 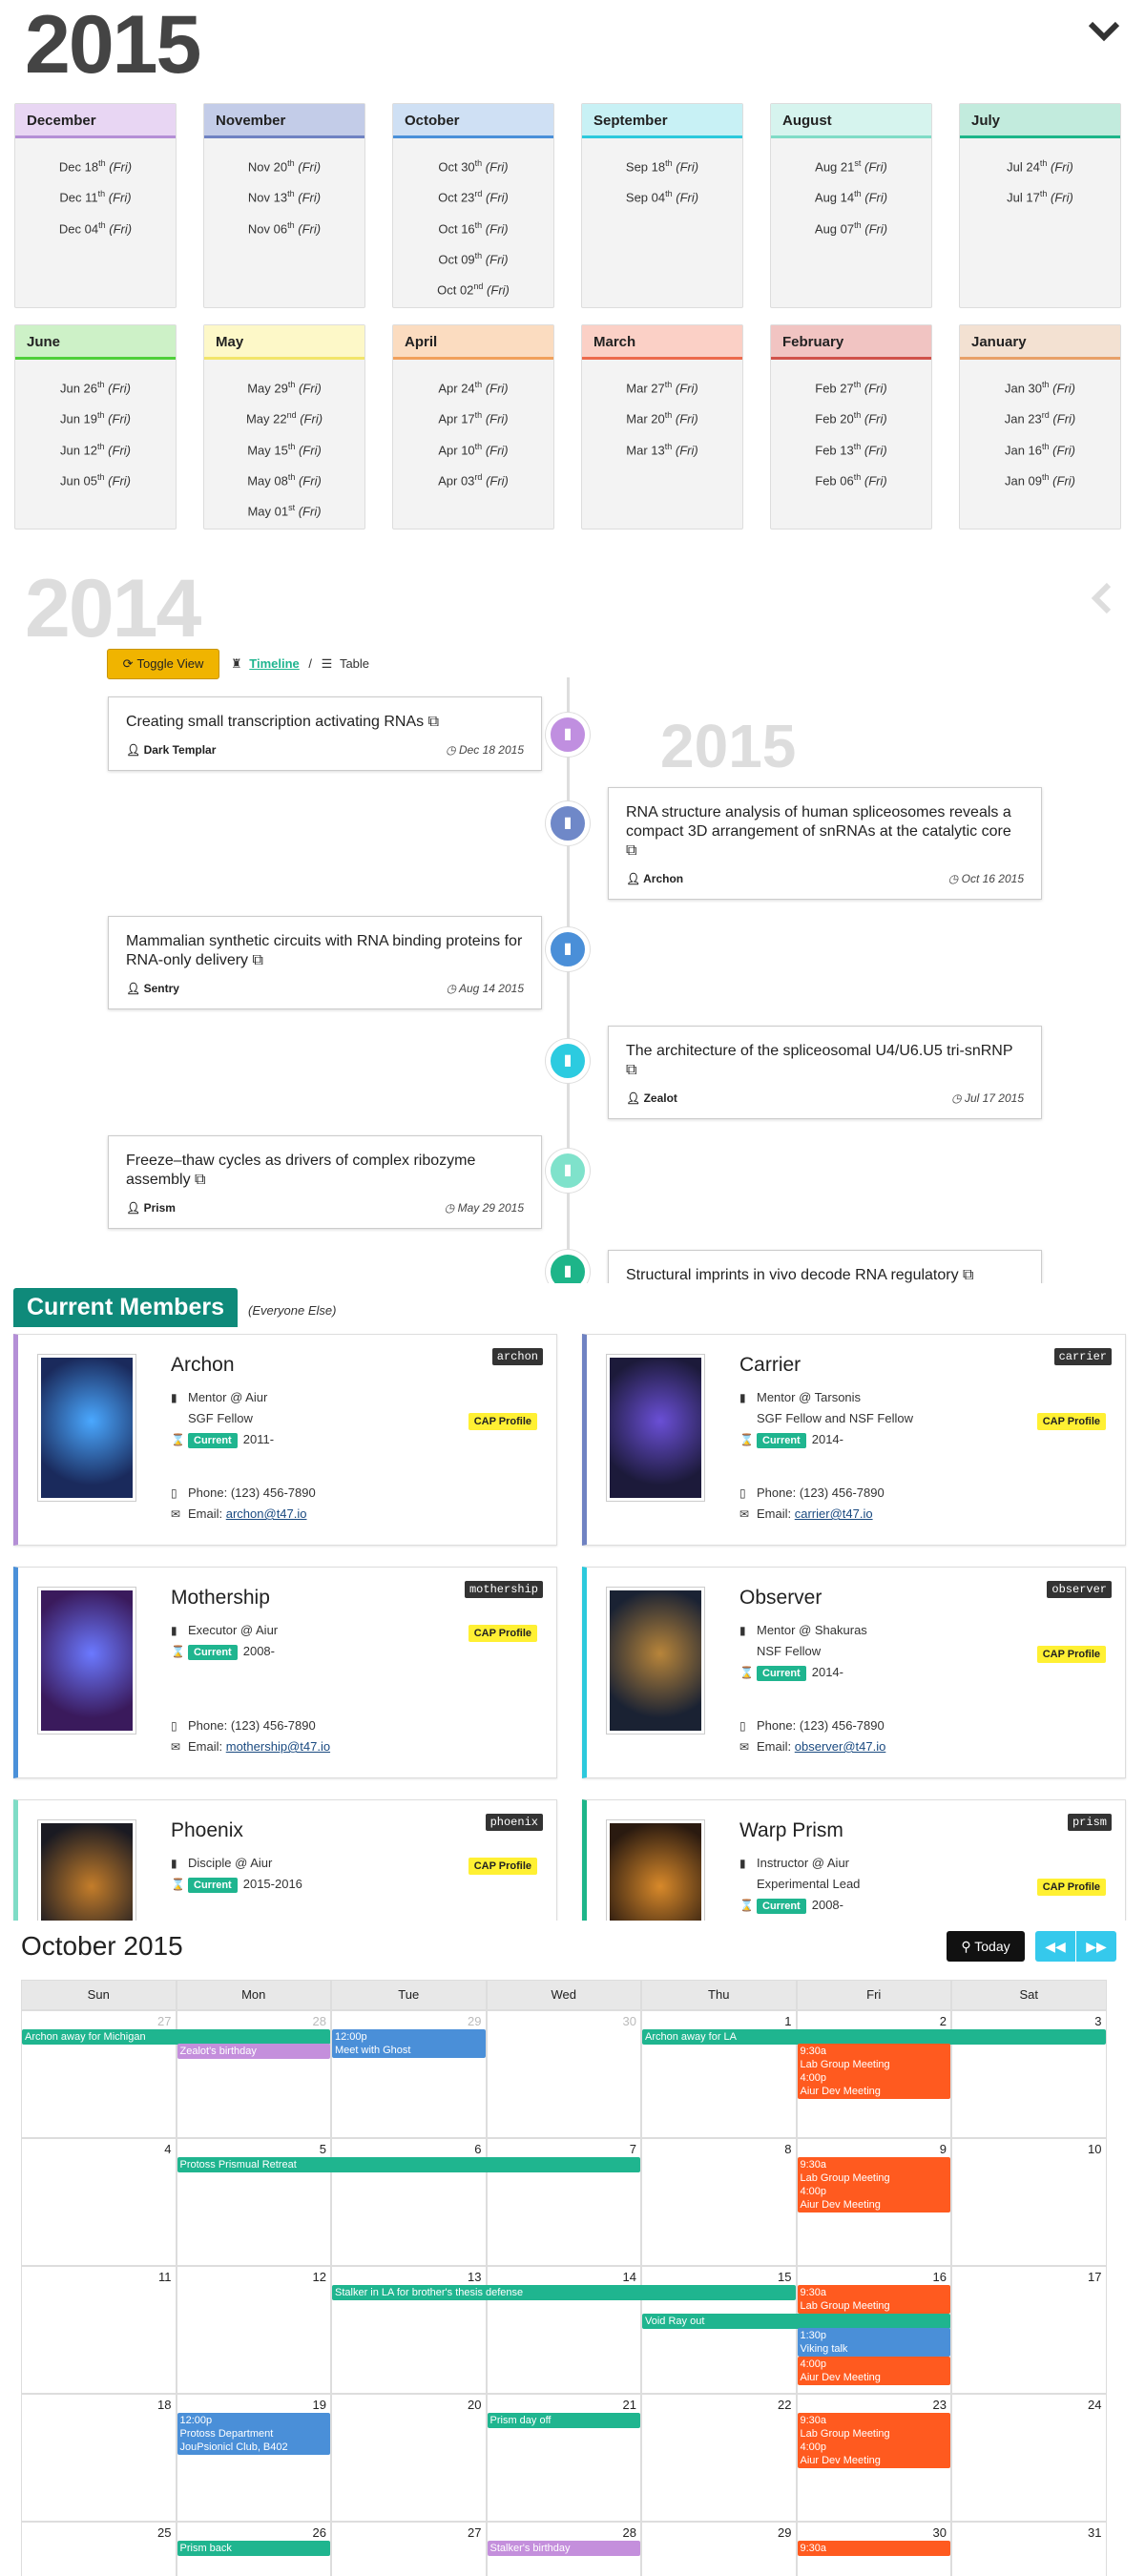 I want to click on calendar-event: 9:30a, so click(x=873, y=2548).